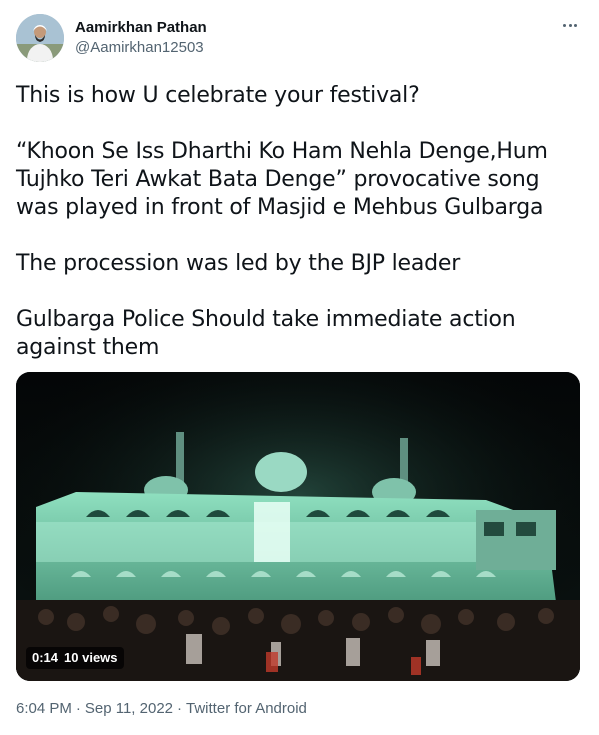 This screenshot has width=599, height=735. Describe the element at coordinates (45, 657) in the screenshot. I see `video-duration: 0:14` at that location.